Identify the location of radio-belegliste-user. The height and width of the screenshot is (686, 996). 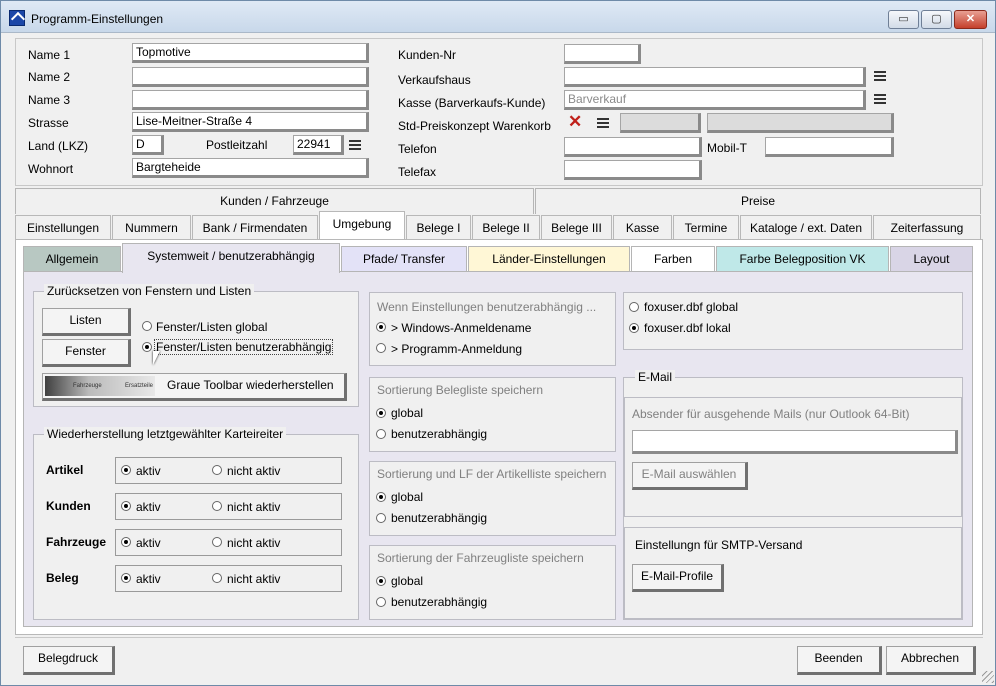
(381, 434).